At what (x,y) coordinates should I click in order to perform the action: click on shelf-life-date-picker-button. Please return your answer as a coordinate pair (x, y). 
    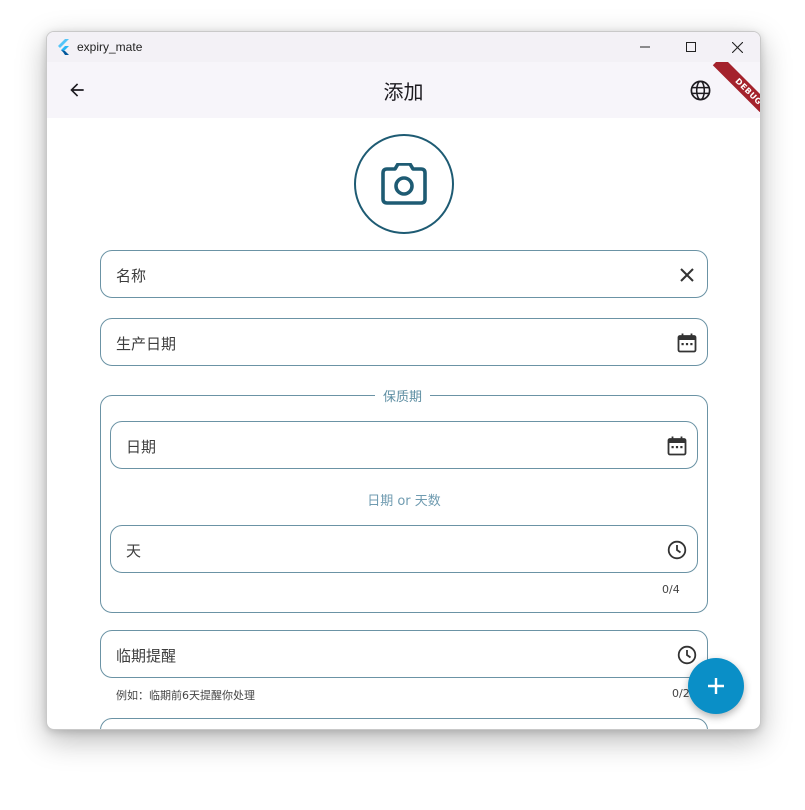
    Looking at the image, I should click on (677, 446).